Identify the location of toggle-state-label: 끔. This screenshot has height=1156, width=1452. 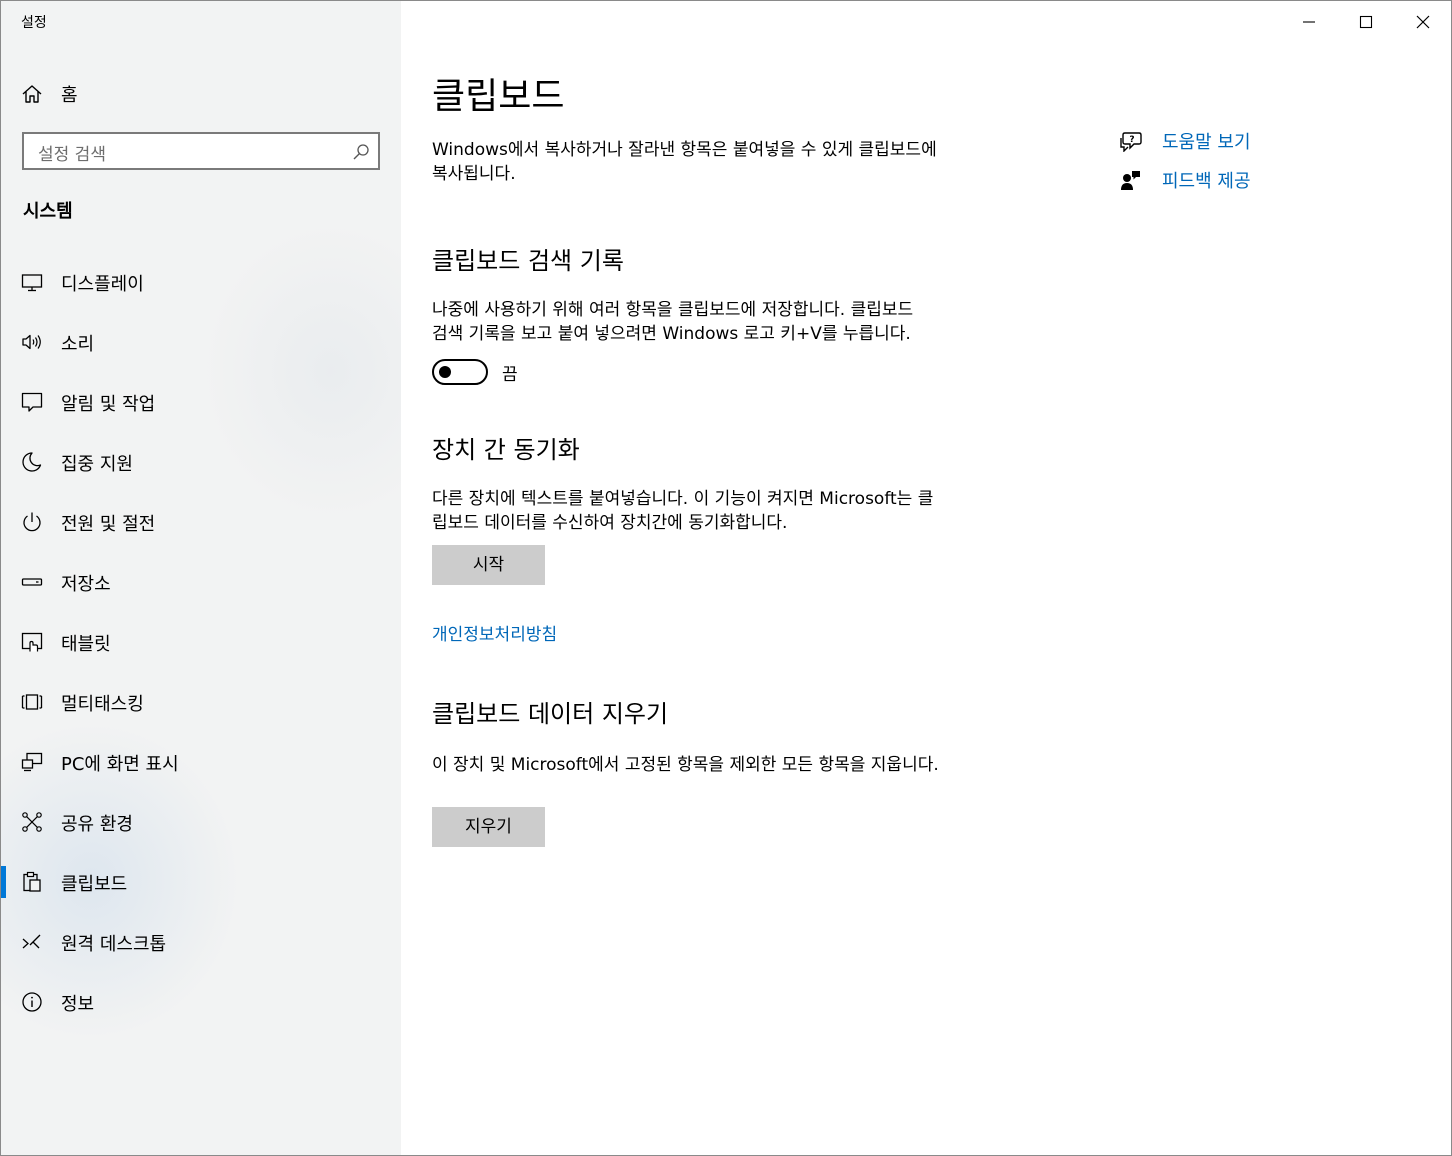
(510, 375).